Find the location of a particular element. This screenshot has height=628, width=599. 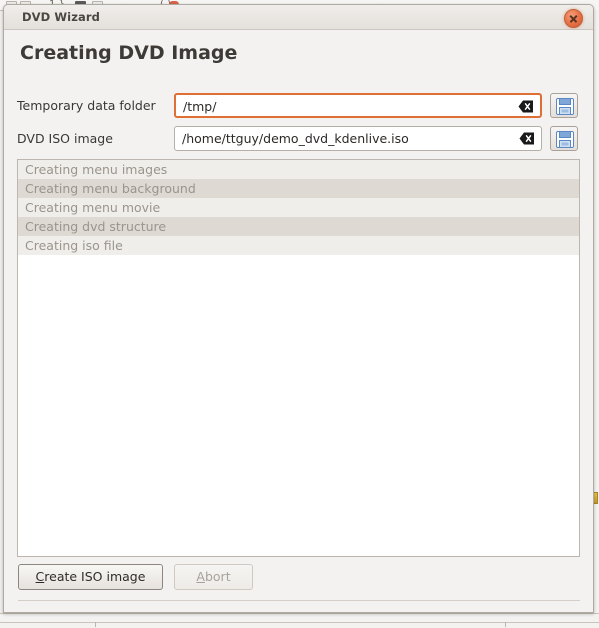

list-item: Creating menu images is located at coordinates (298, 169).